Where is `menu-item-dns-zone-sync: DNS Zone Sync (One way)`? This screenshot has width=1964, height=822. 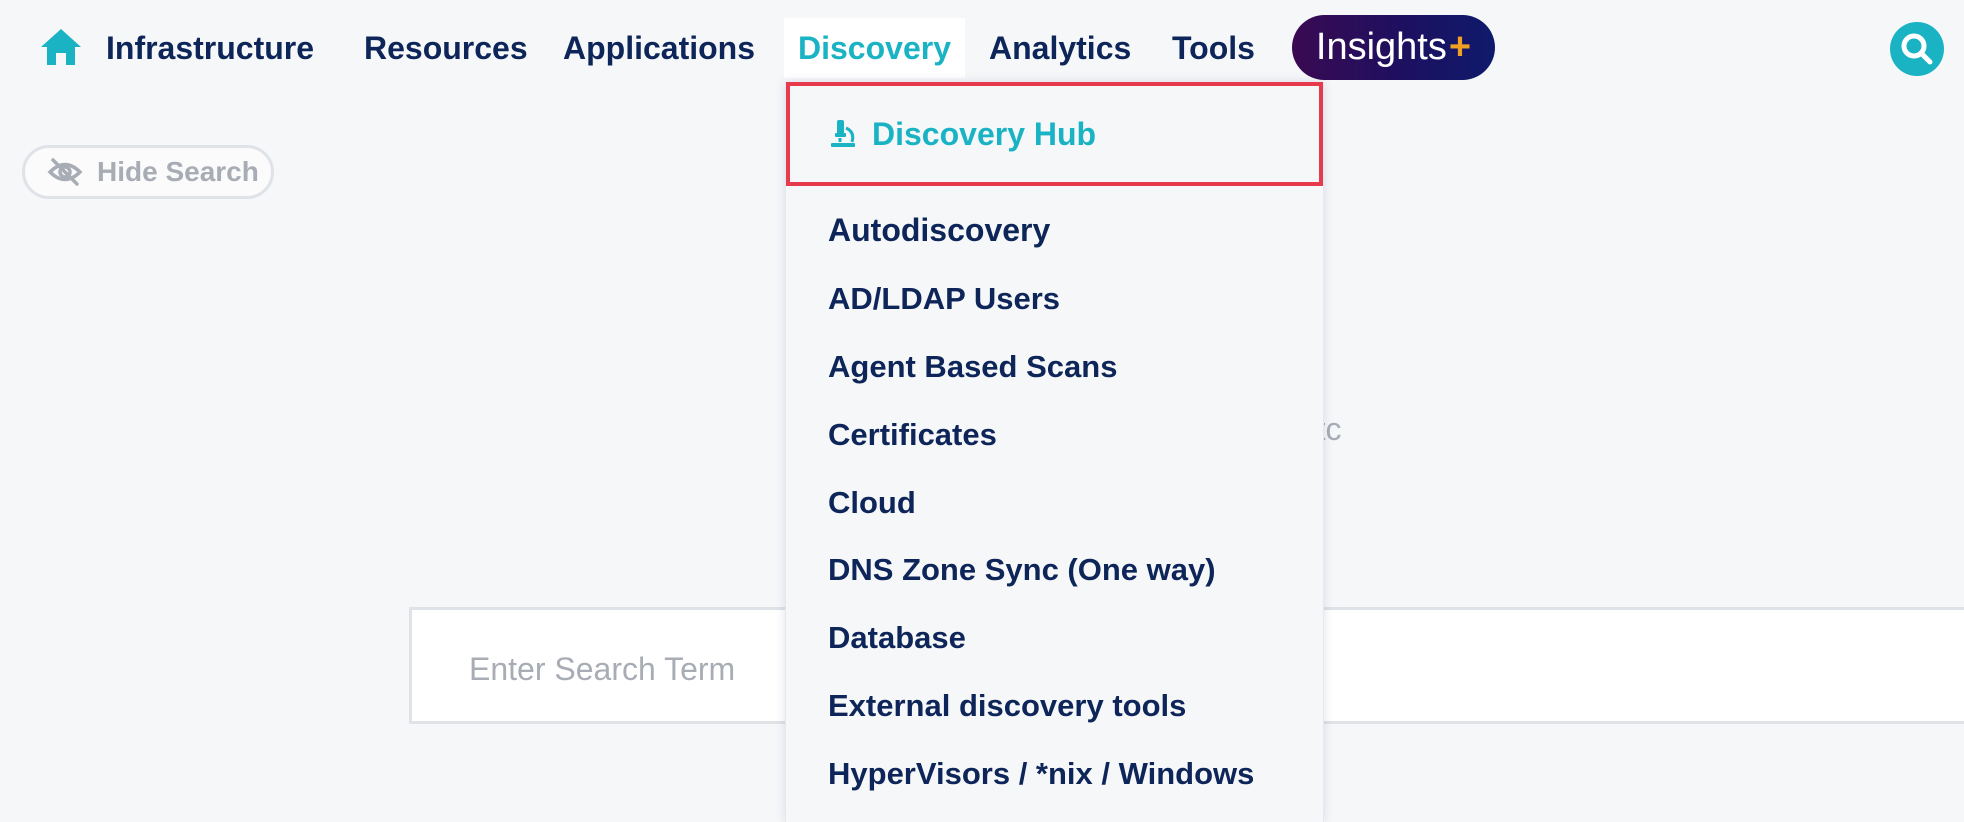
menu-item-dns-zone-sync: DNS Zone Sync (One way) is located at coordinates (1022, 570).